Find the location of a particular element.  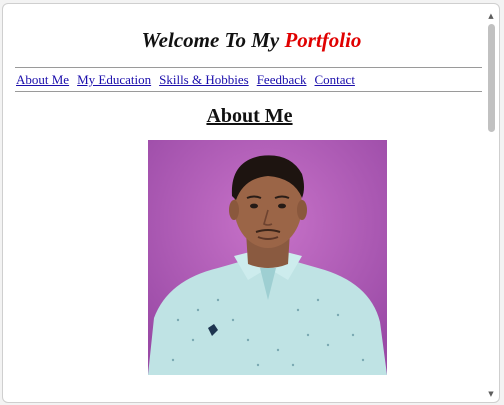

nav-link-my-education: My Education is located at coordinates (114, 80).